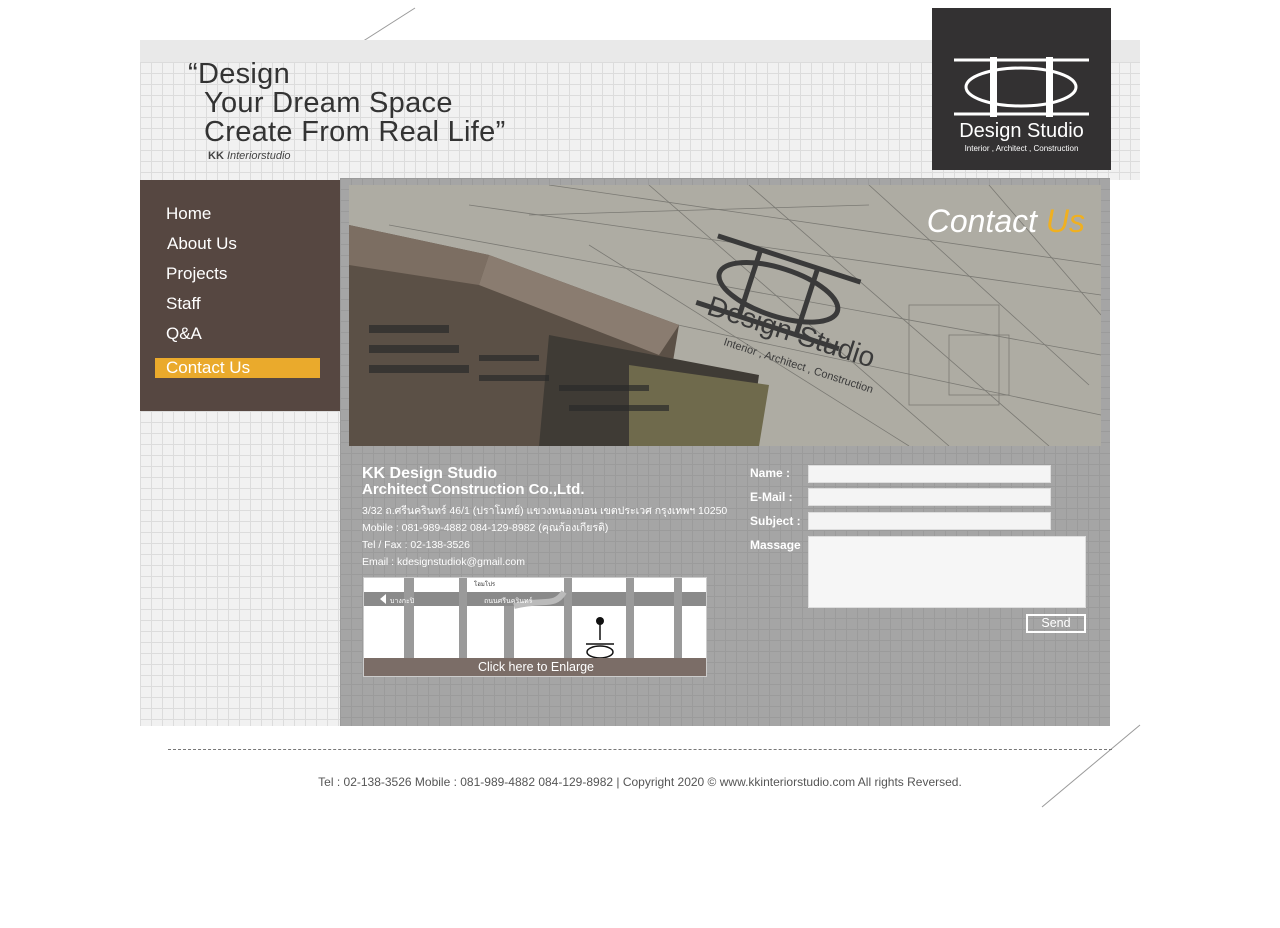  I want to click on email-input, so click(929, 497).